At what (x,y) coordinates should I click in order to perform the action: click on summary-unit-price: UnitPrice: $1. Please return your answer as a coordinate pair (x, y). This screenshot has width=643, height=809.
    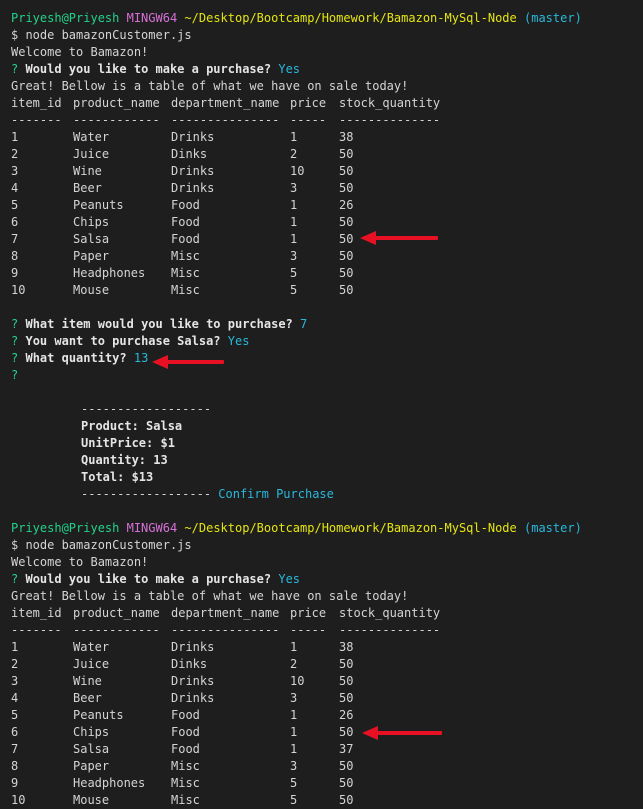
    Looking at the image, I should click on (128, 443).